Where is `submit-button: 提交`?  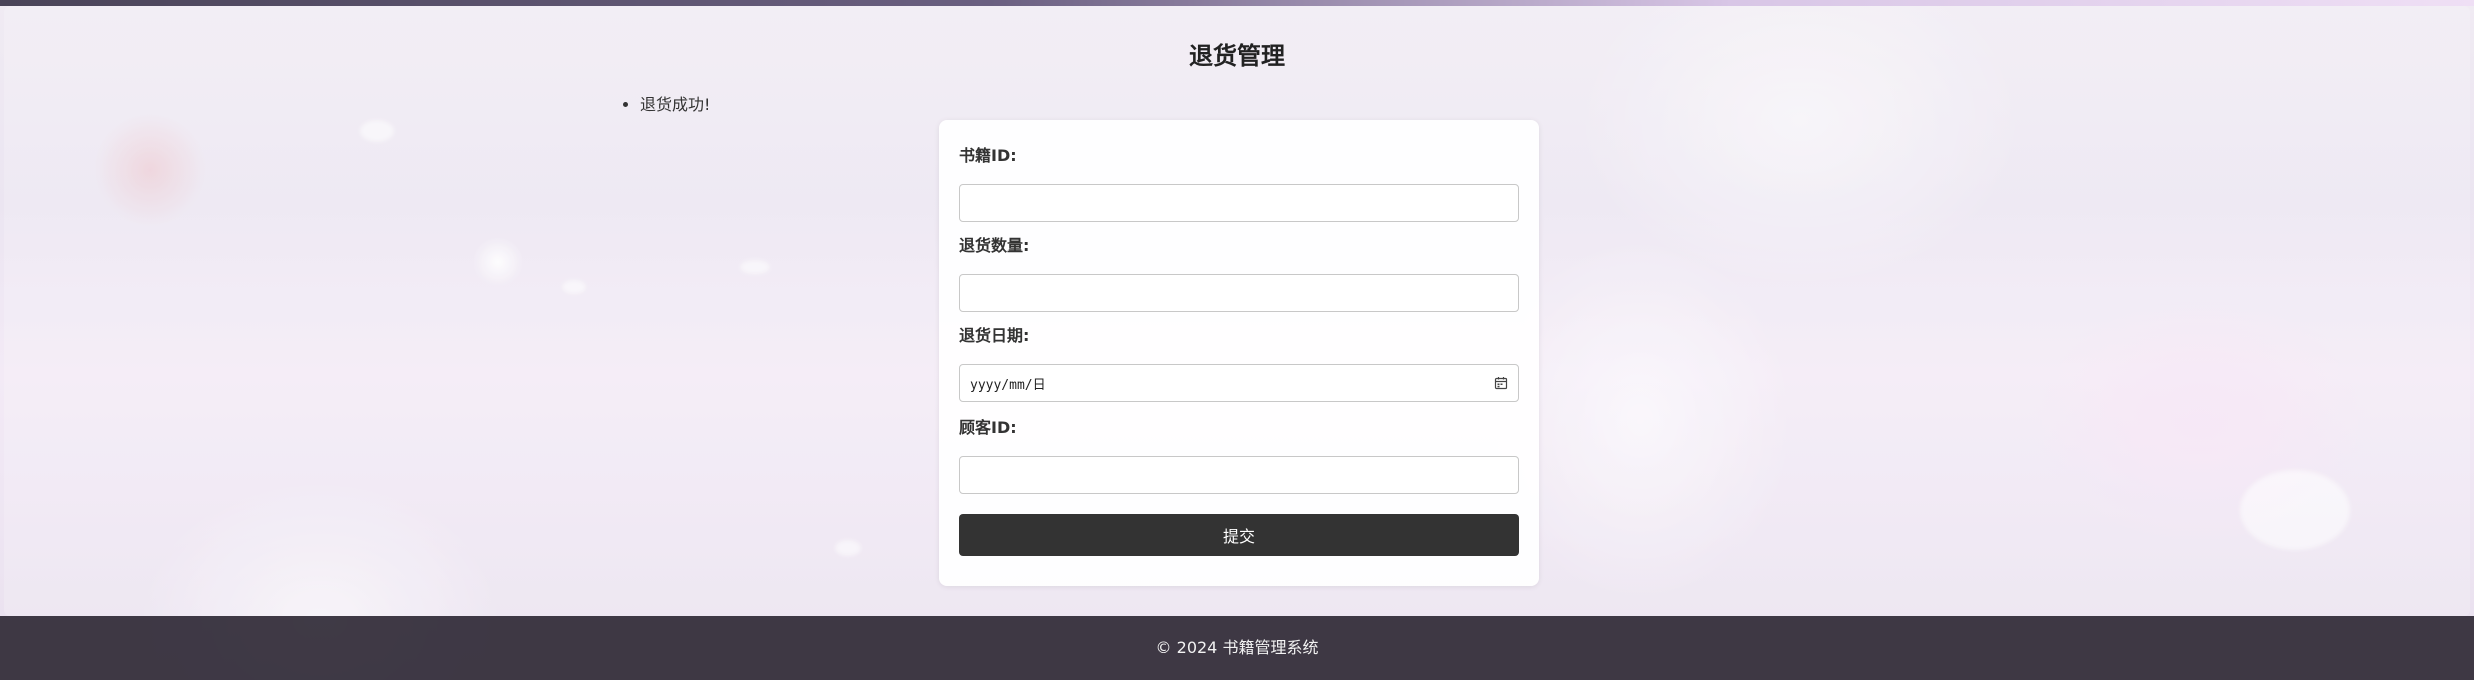 submit-button: 提交 is located at coordinates (1239, 535).